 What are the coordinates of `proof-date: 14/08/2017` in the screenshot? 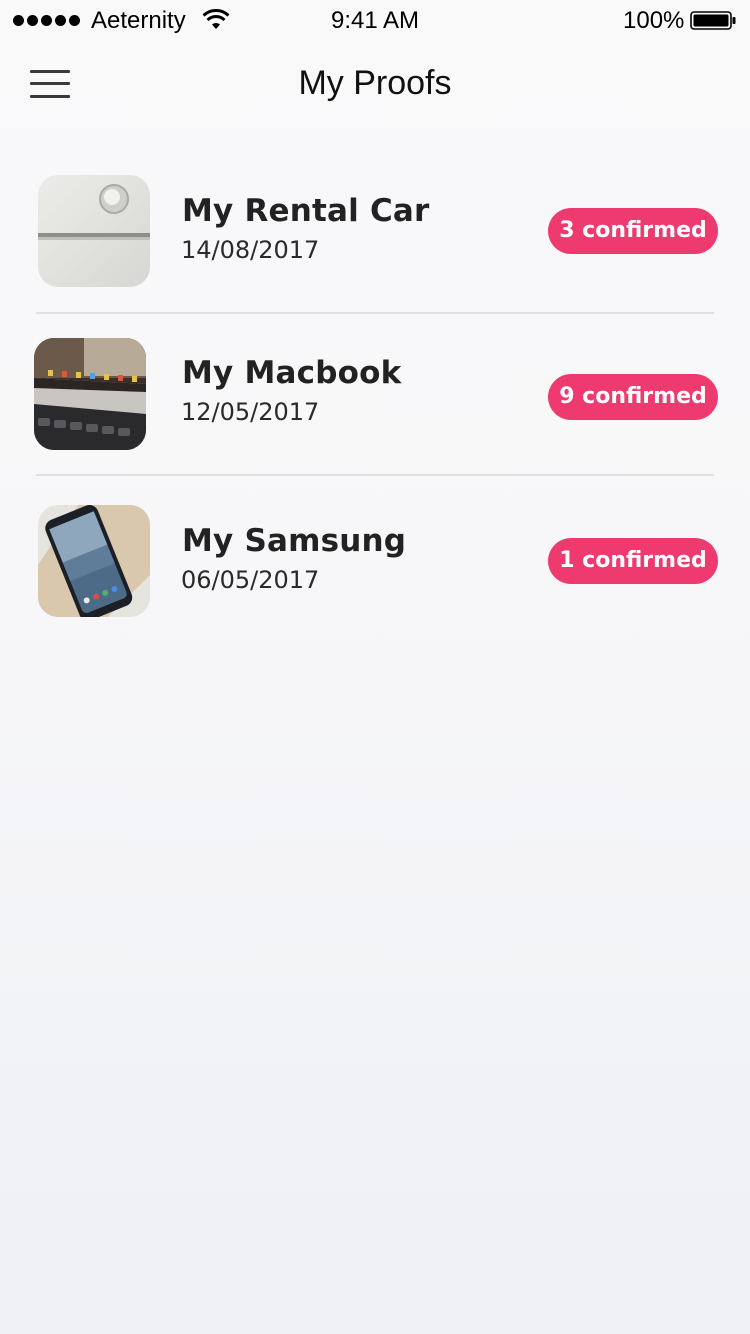 It's located at (250, 250).